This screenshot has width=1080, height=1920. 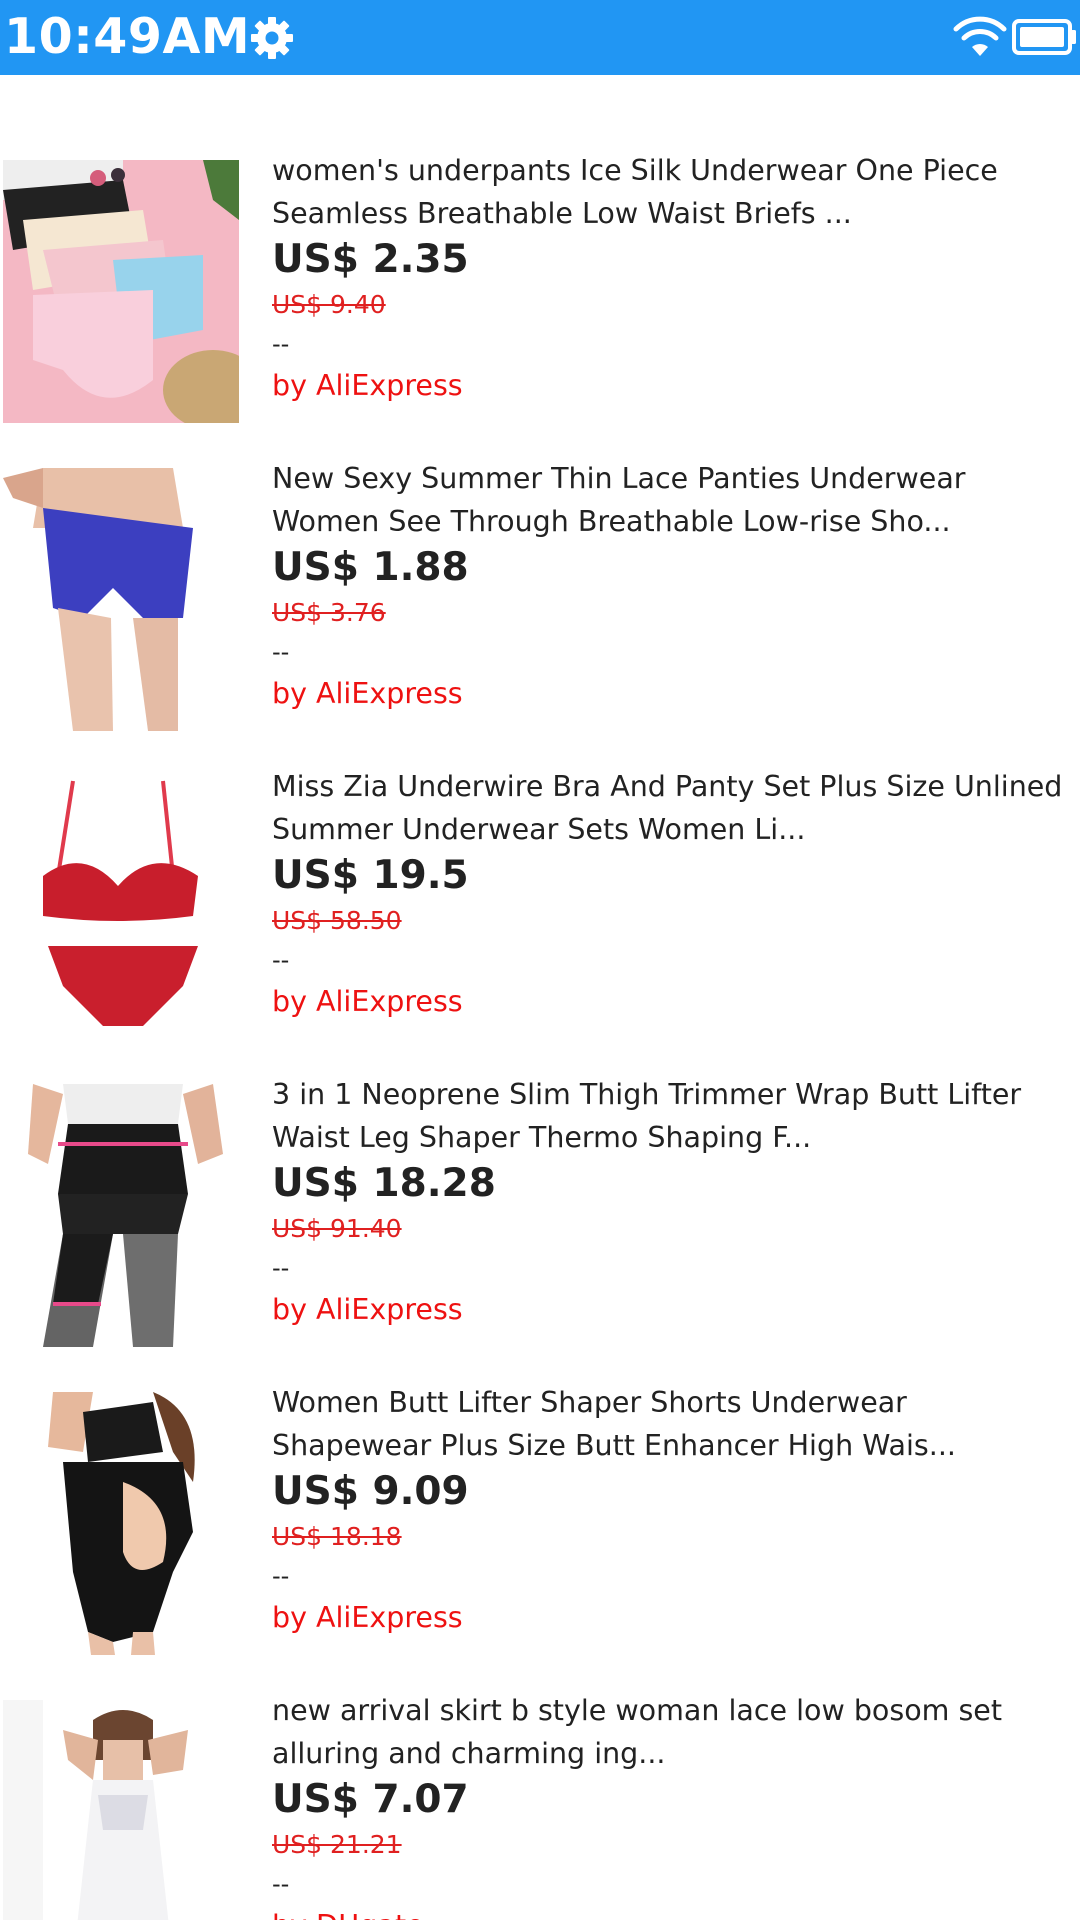 What do you see at coordinates (540, 37) in the screenshot?
I see `status-bar: 10:49AM` at bounding box center [540, 37].